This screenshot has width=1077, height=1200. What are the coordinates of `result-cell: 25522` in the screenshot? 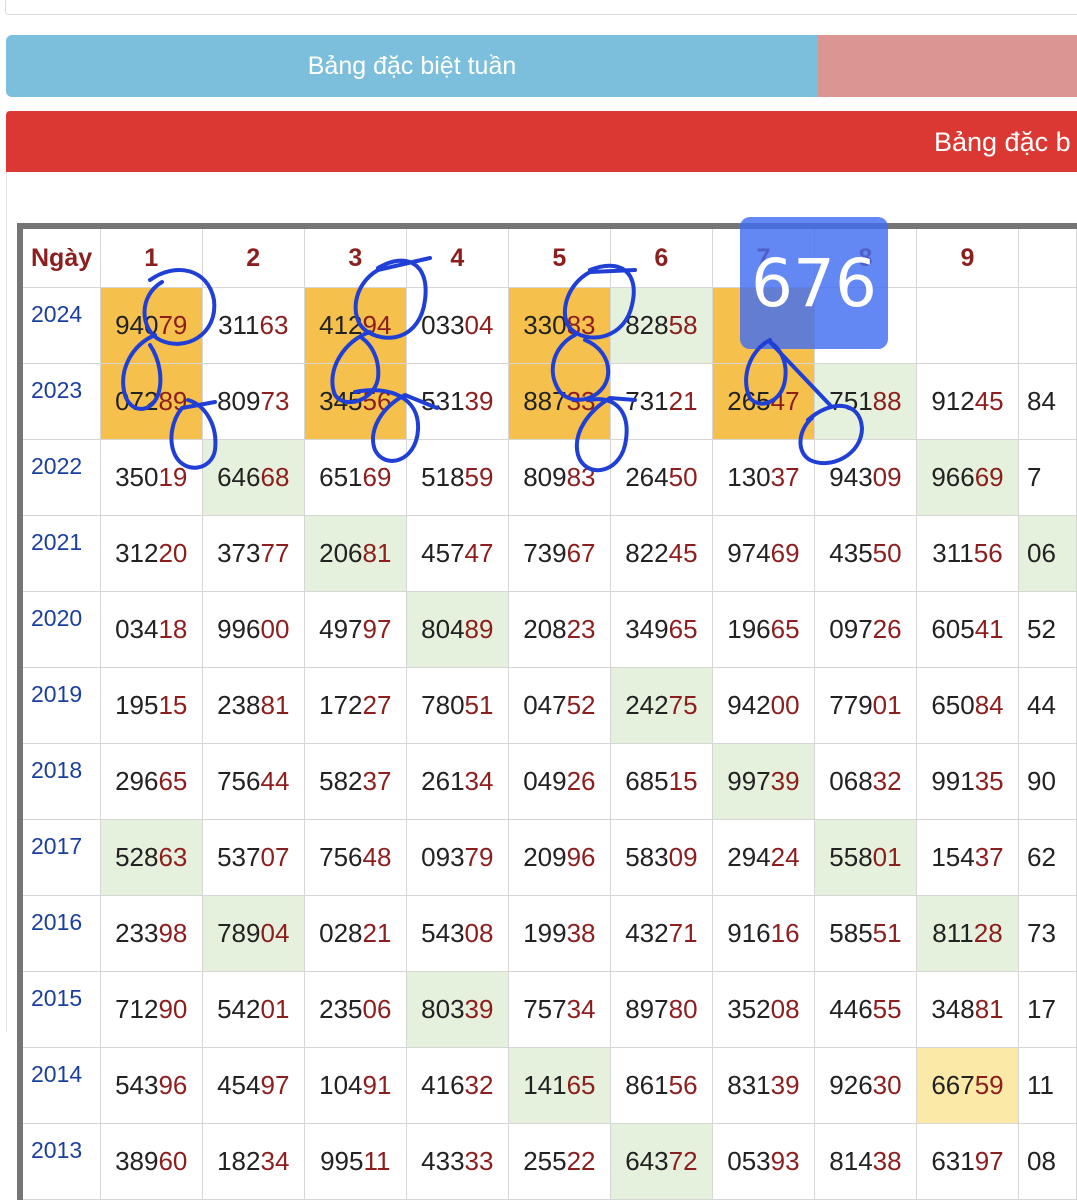 It's located at (559, 1161).